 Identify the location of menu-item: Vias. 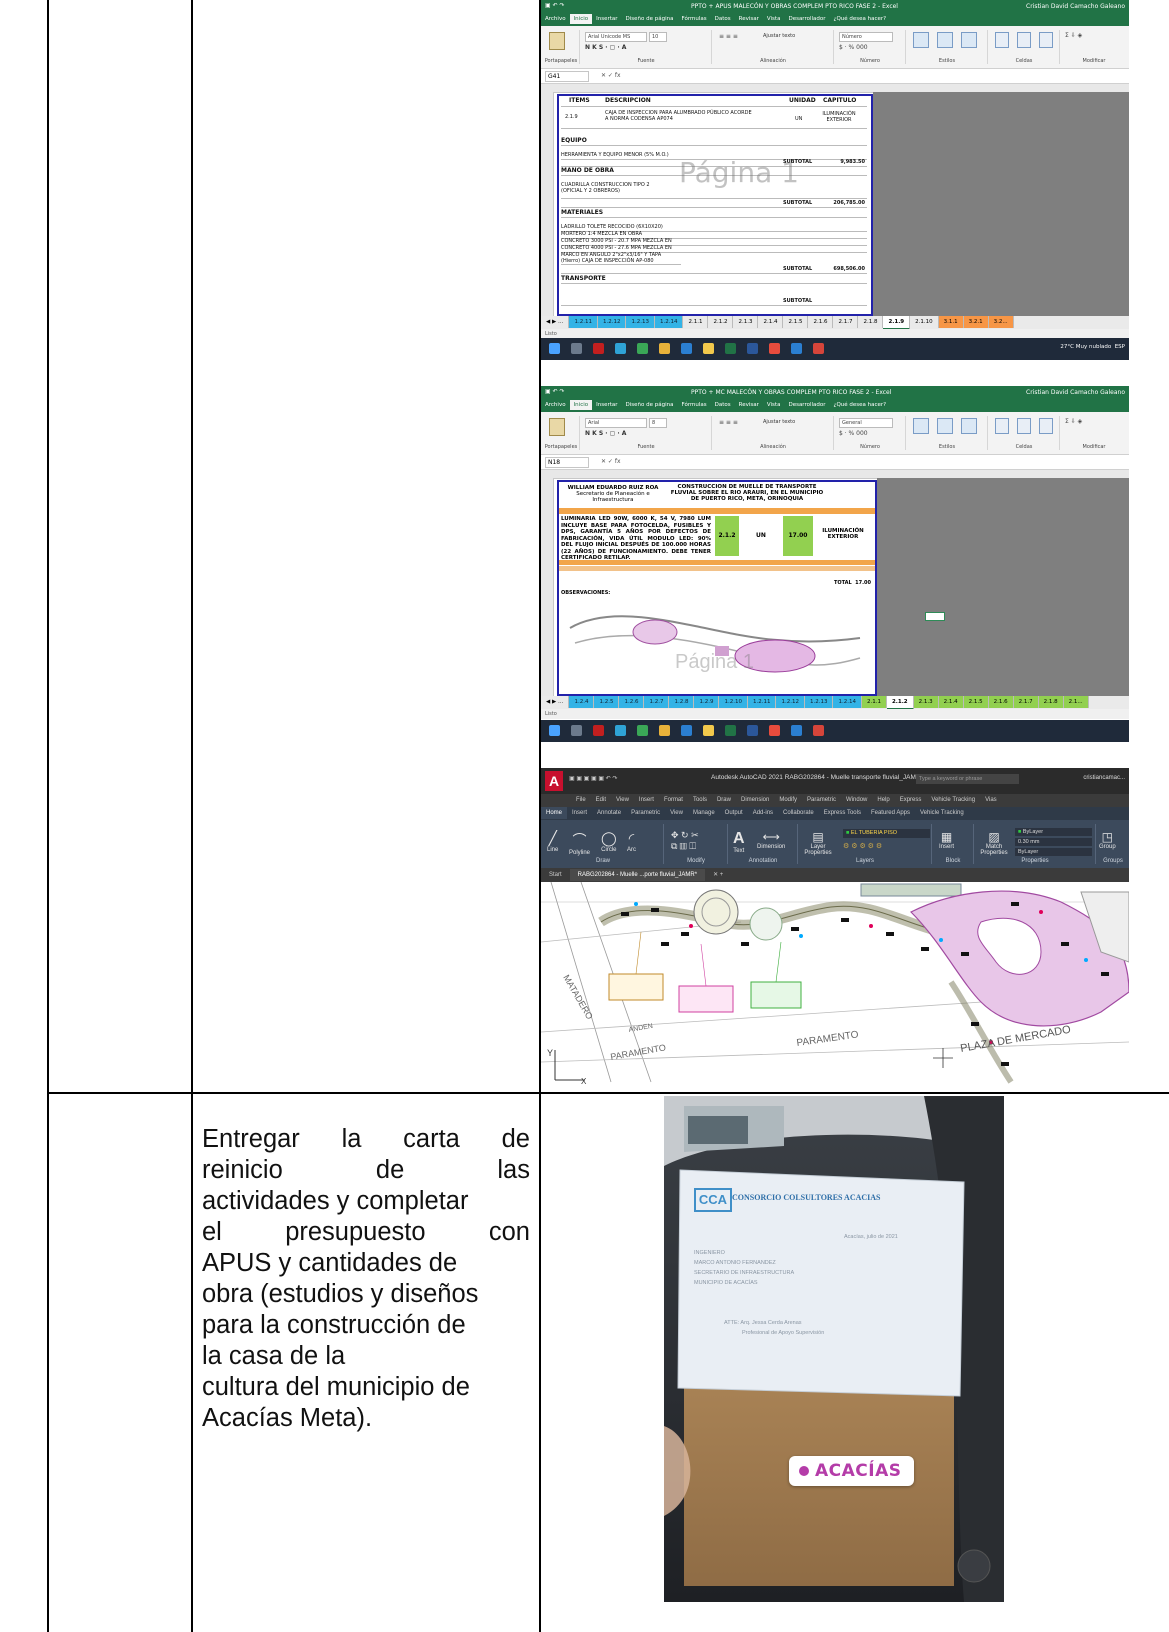
(991, 800).